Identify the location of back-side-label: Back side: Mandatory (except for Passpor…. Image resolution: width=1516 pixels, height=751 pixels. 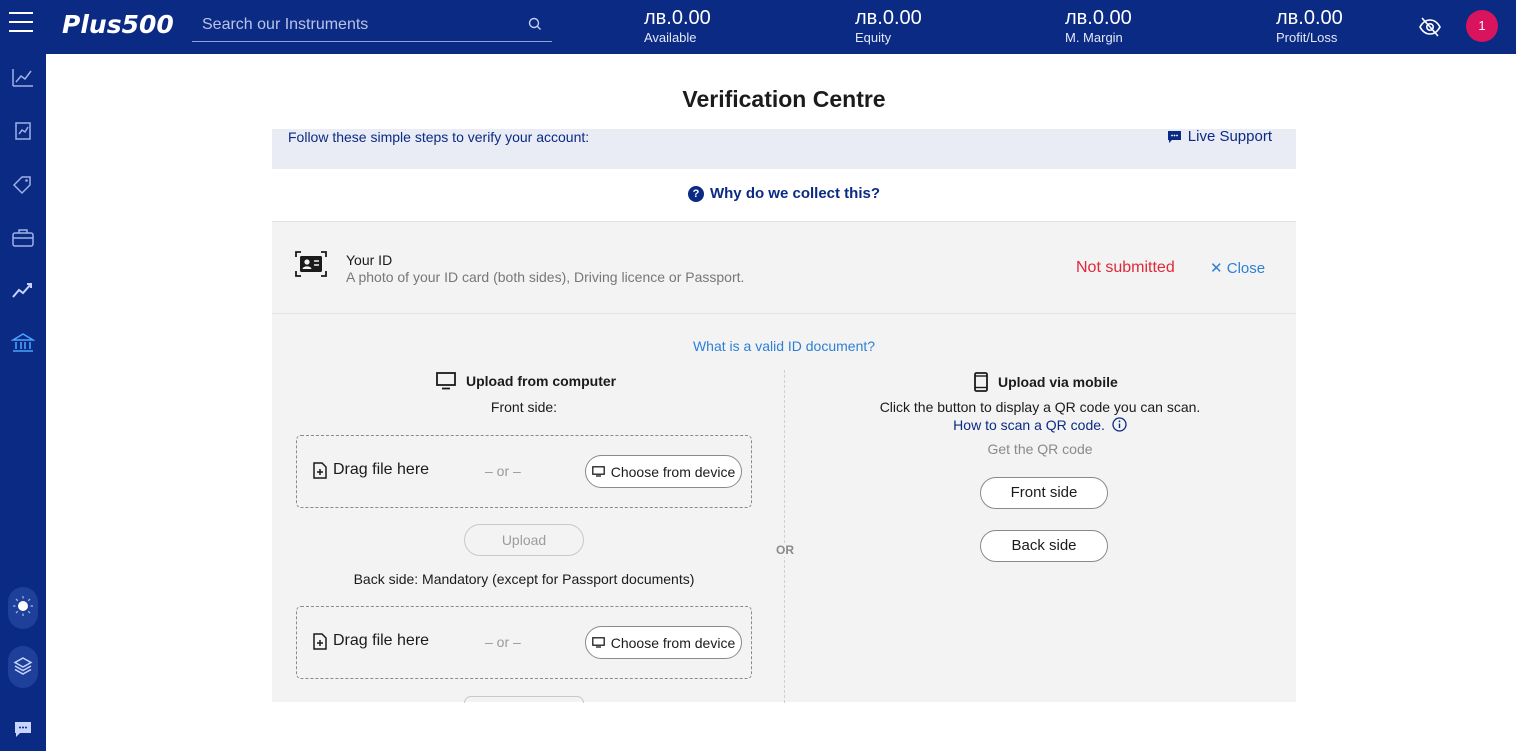
(524, 579).